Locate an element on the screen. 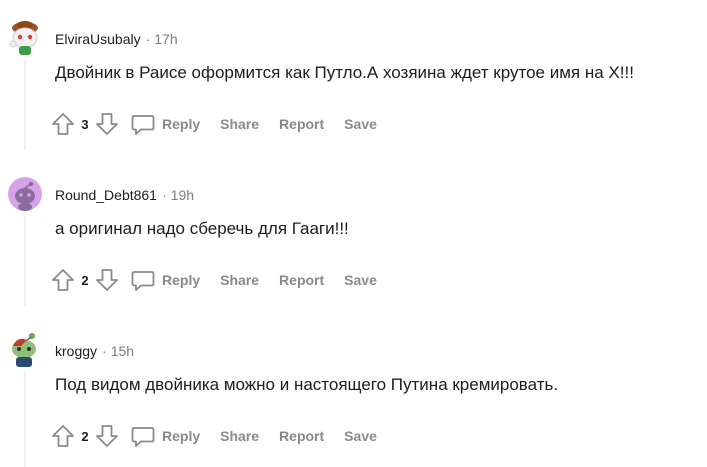  comment-meta: kroggy · 15h is located at coordinates (94, 351).